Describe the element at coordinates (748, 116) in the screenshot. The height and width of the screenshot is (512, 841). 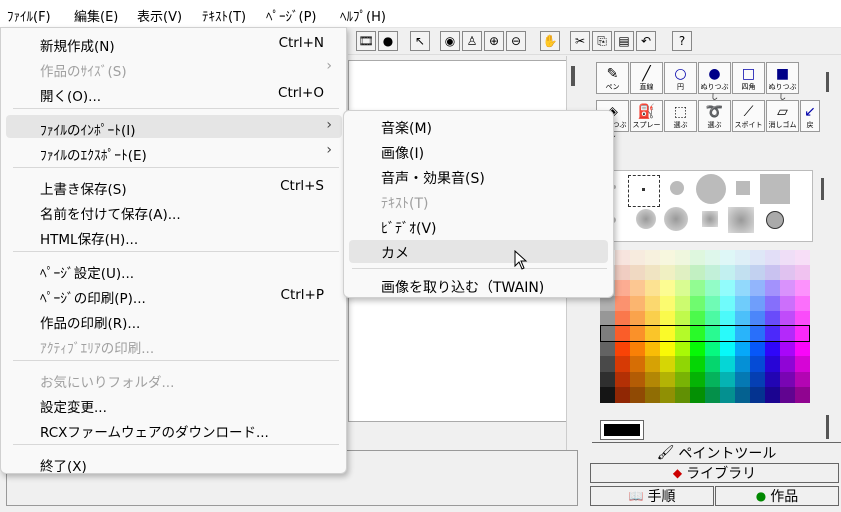
I see `dropper-tool: ⟋ スポイト` at that location.